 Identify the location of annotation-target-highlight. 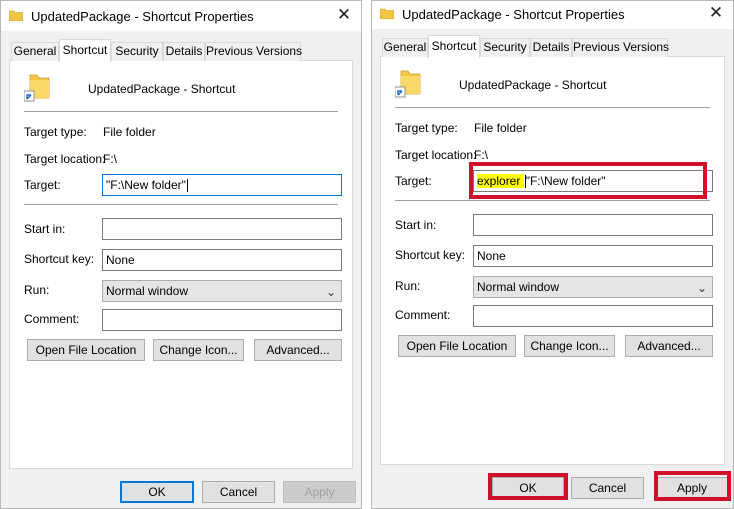
(588, 180).